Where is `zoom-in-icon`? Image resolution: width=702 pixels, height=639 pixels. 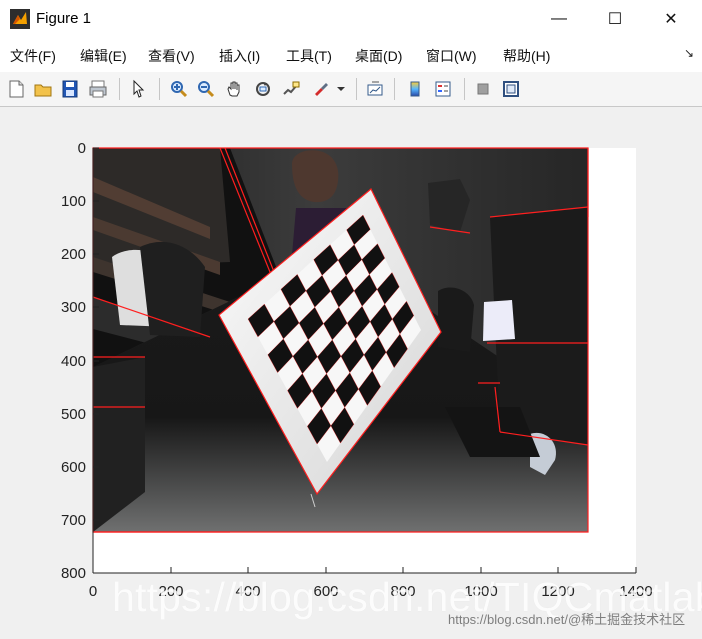 zoom-in-icon is located at coordinates (179, 89).